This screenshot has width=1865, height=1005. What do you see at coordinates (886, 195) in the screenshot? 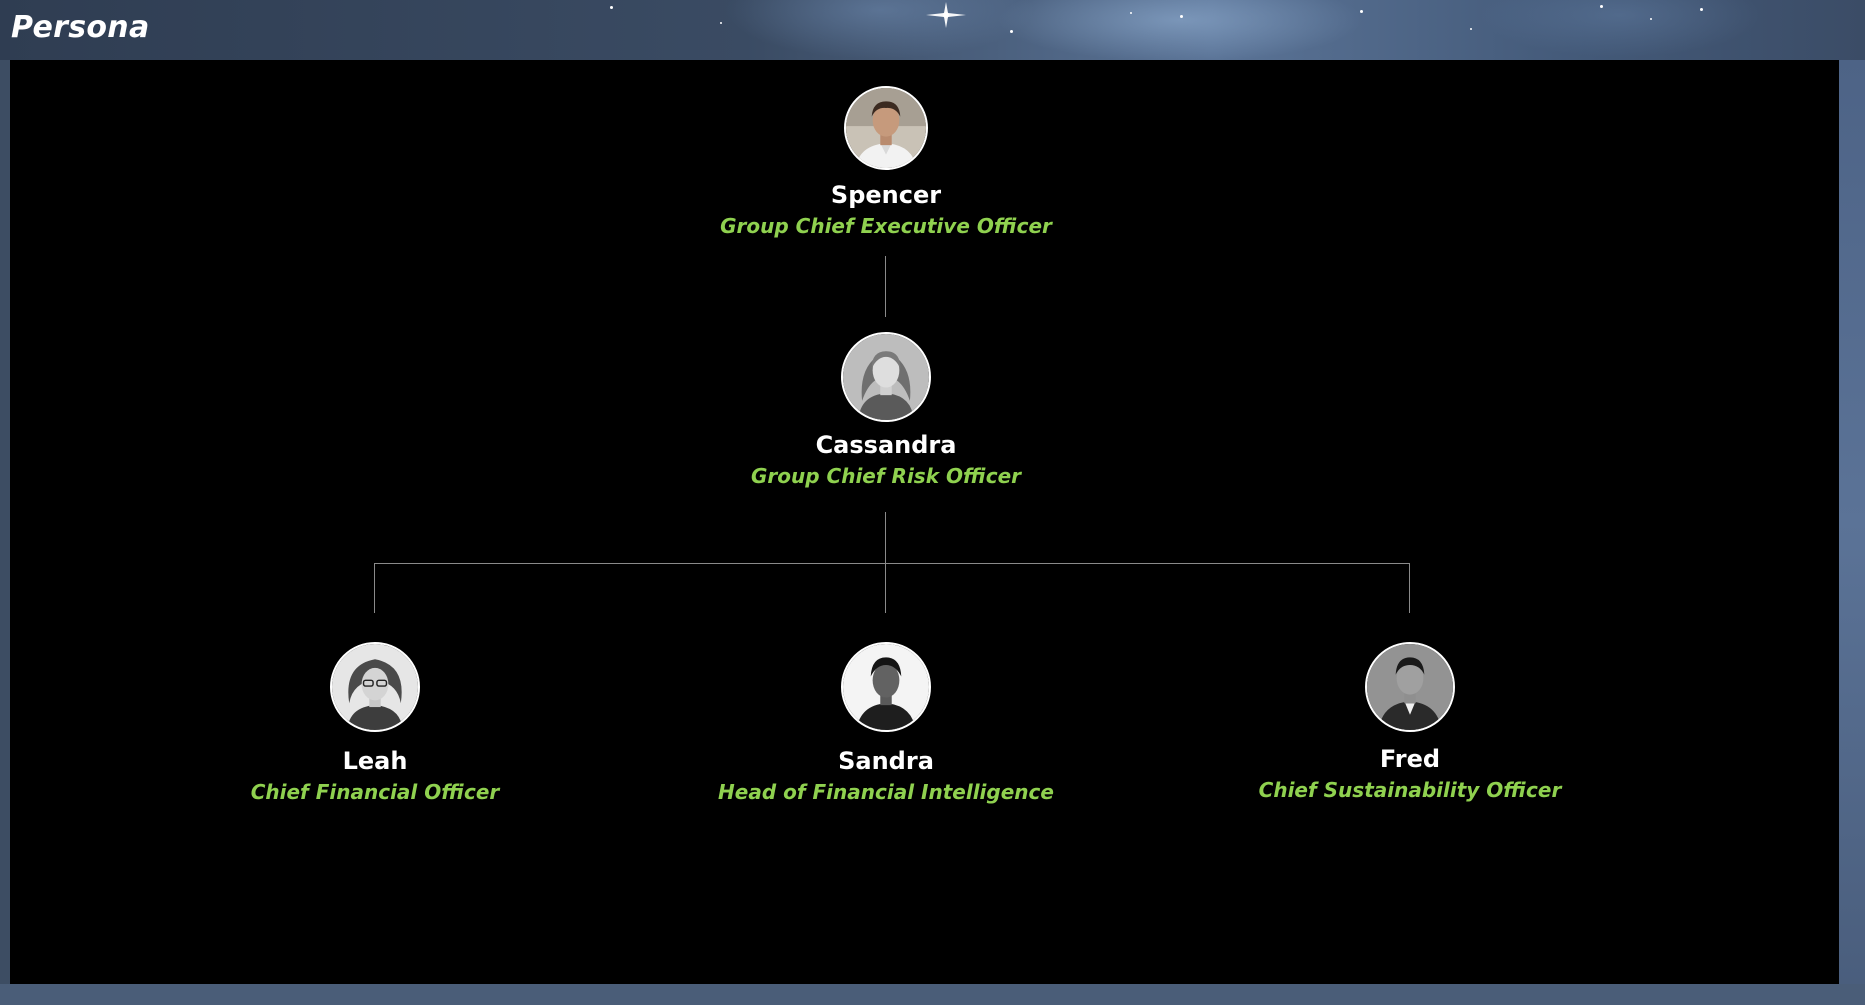
I see `person-name: Spencer` at bounding box center [886, 195].